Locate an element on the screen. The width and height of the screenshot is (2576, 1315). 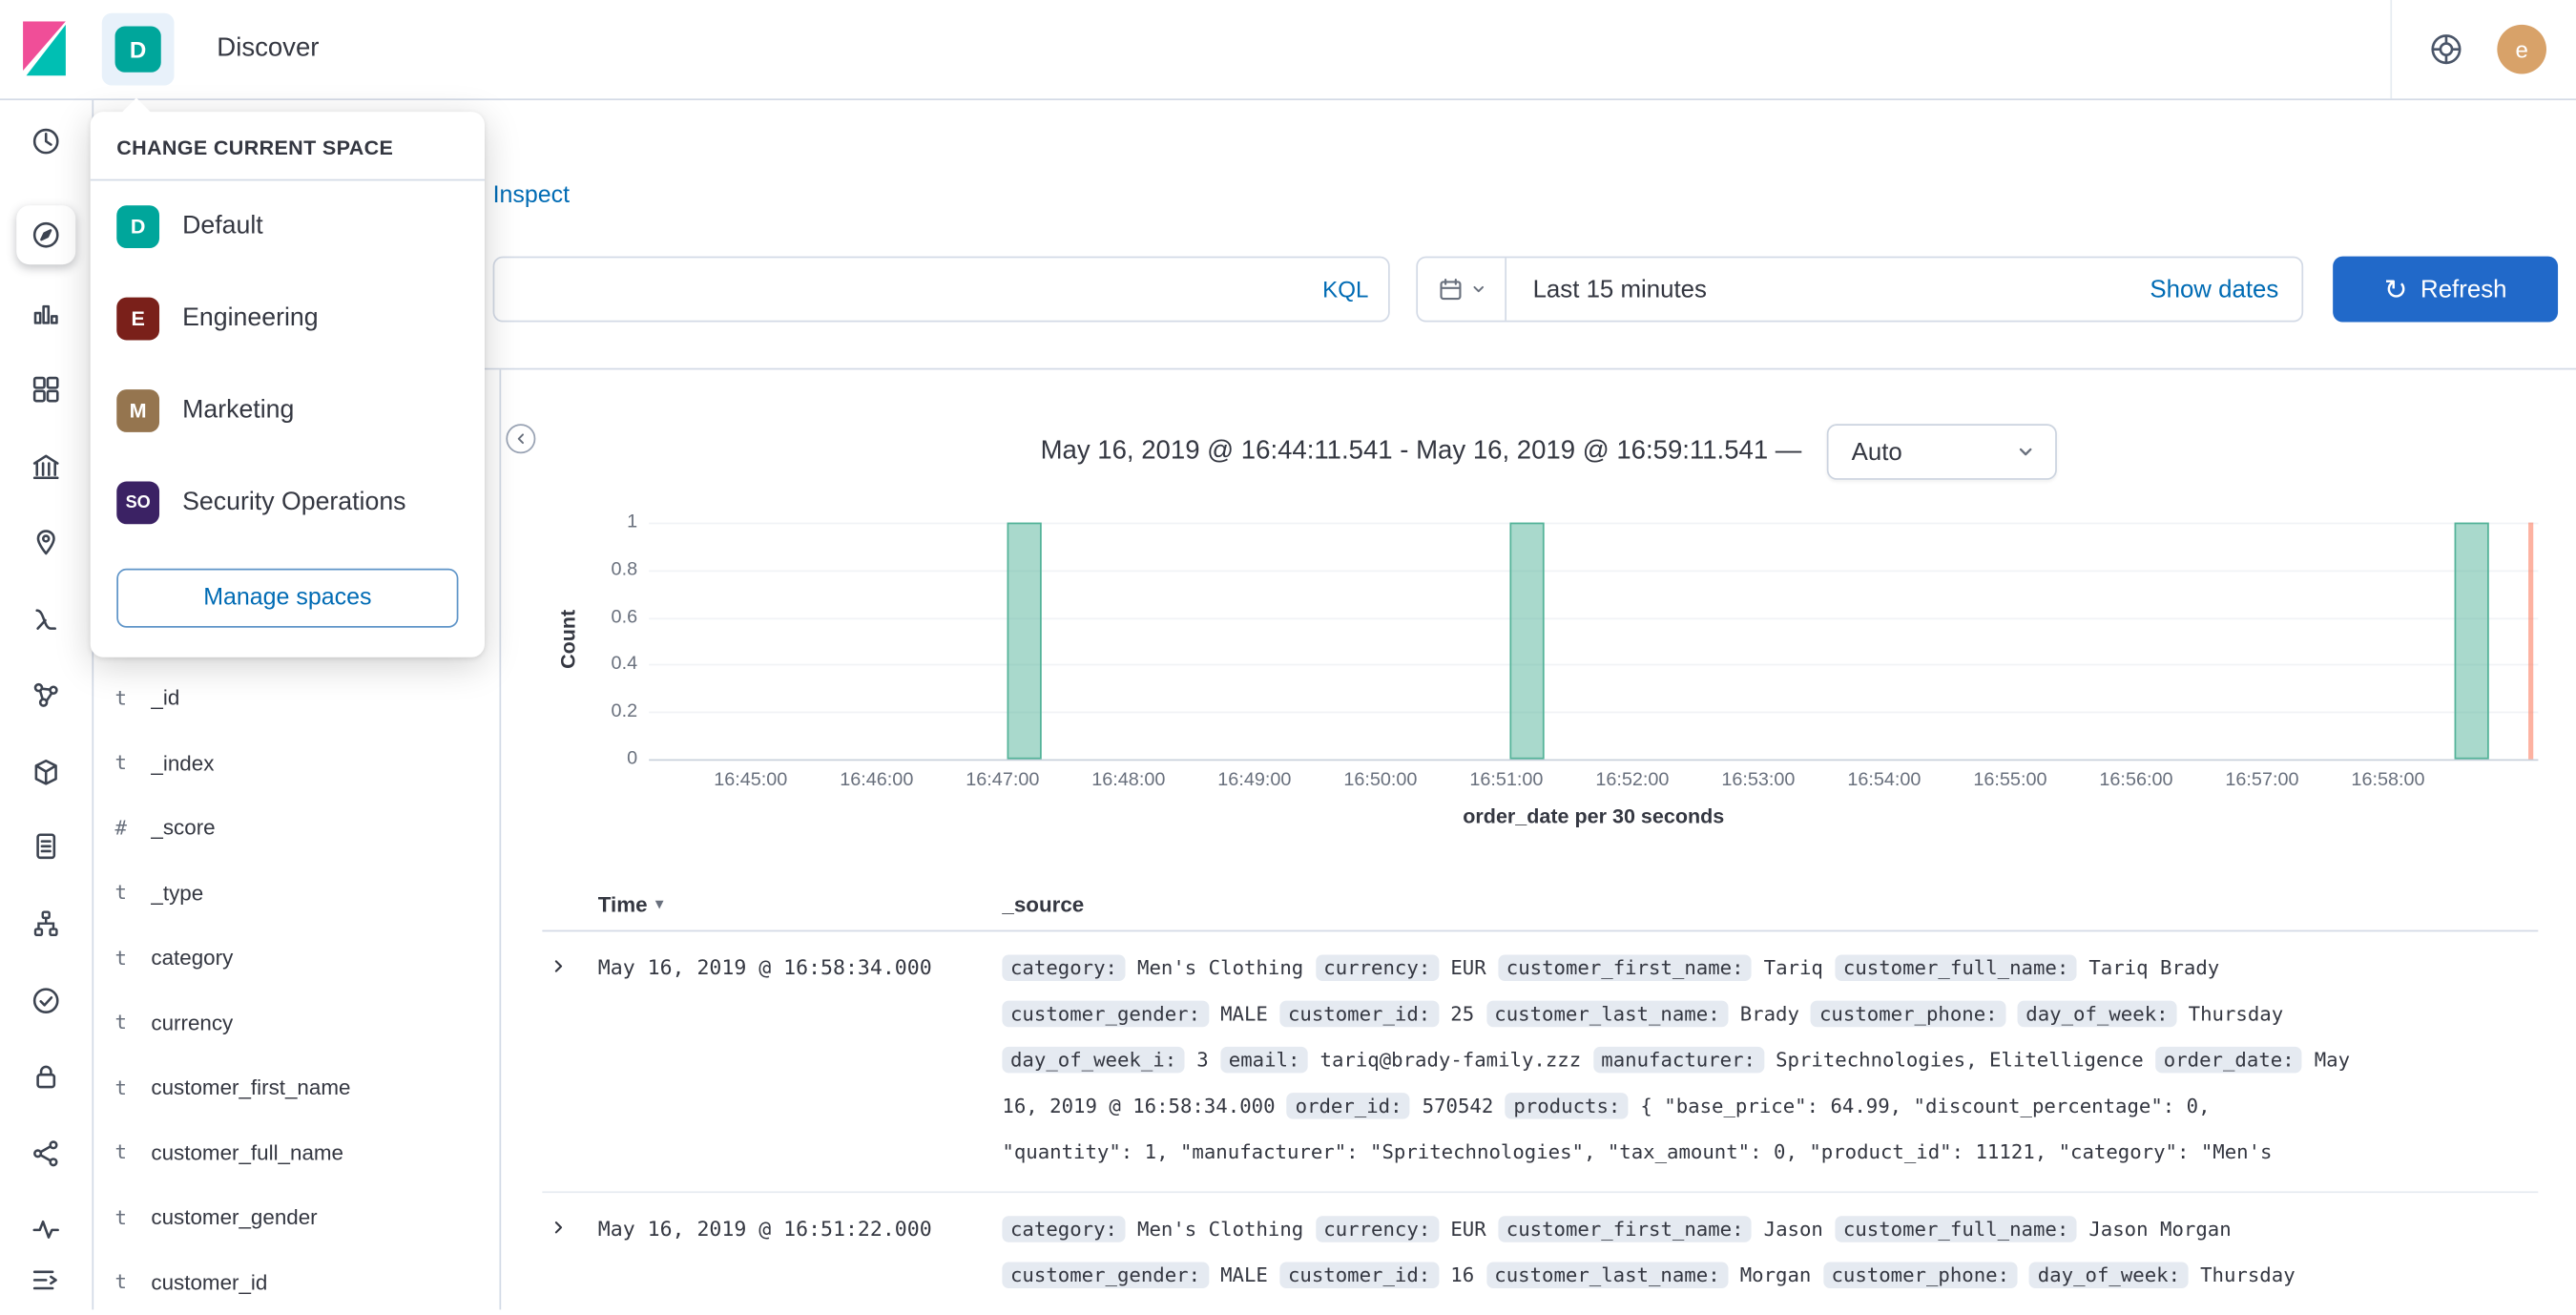
refresh-button: ↻ Refresh is located at coordinates (2446, 289).